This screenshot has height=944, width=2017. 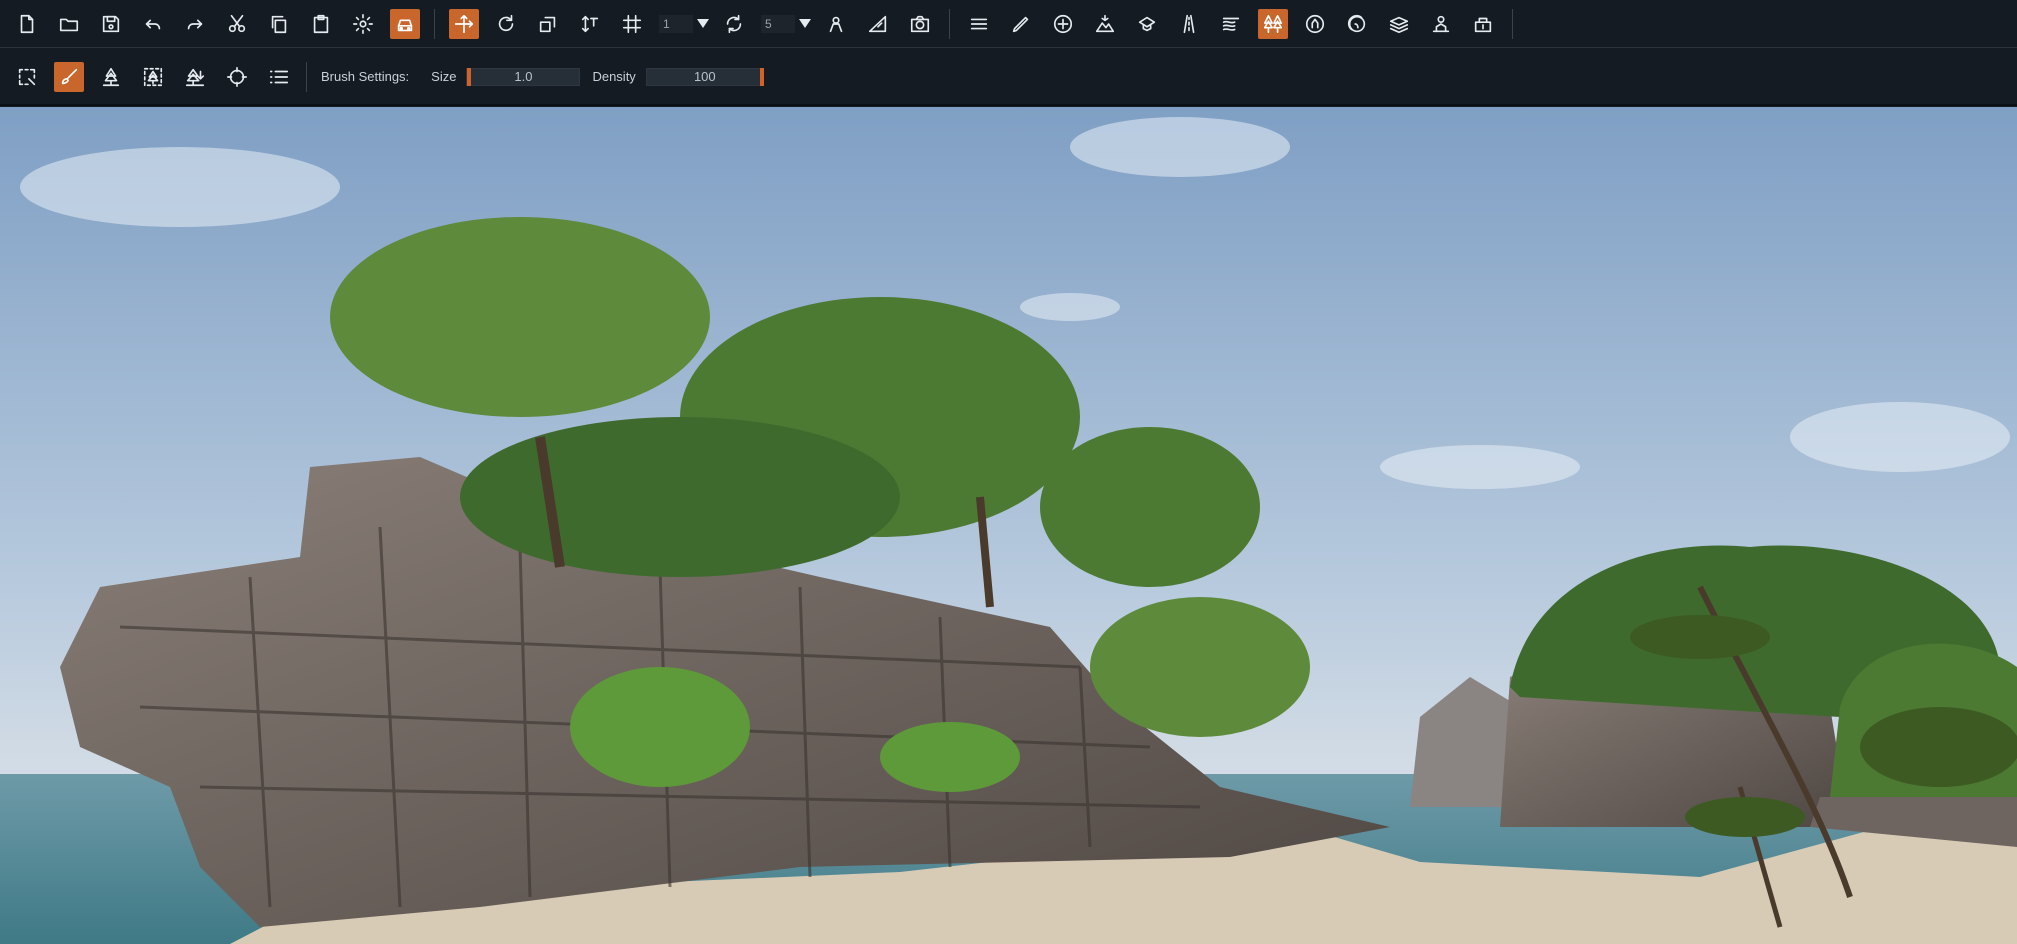 I want to click on cargo-icon, so click(x=1483, y=24).